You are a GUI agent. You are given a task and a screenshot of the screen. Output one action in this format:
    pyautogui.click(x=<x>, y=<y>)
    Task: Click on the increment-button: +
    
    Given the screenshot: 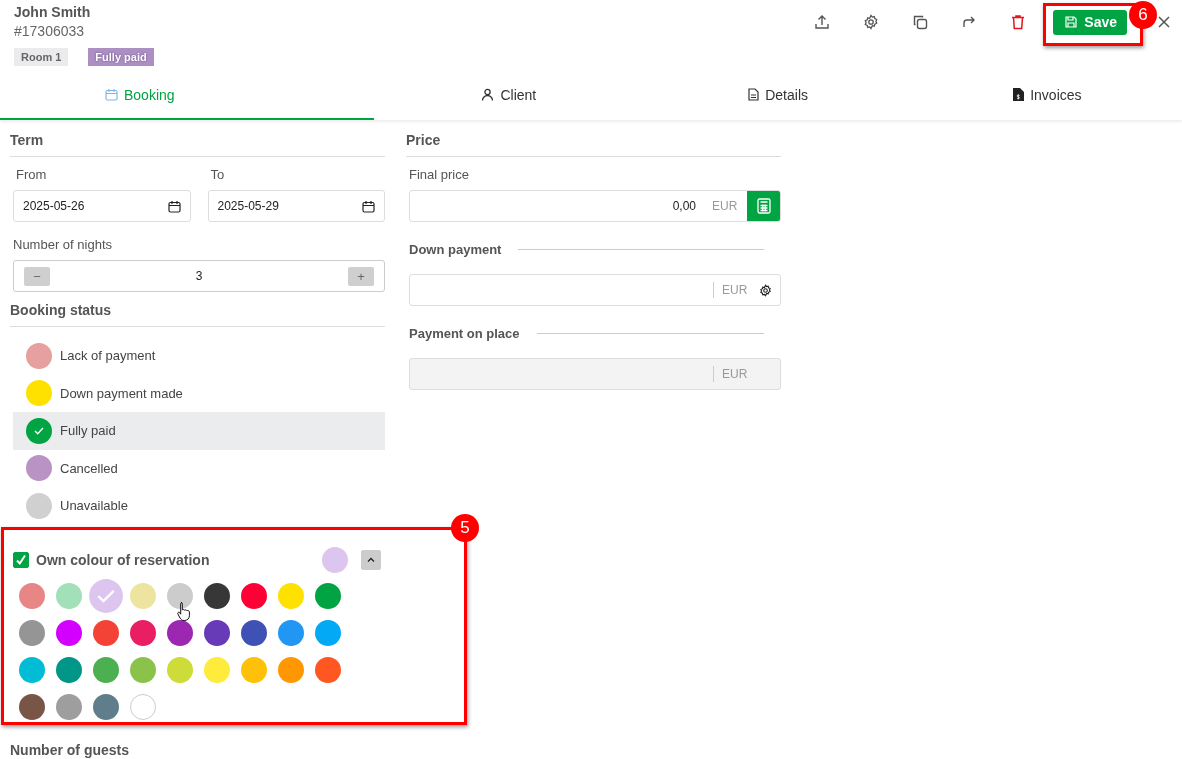 What is the action you would take?
    pyautogui.click(x=361, y=276)
    